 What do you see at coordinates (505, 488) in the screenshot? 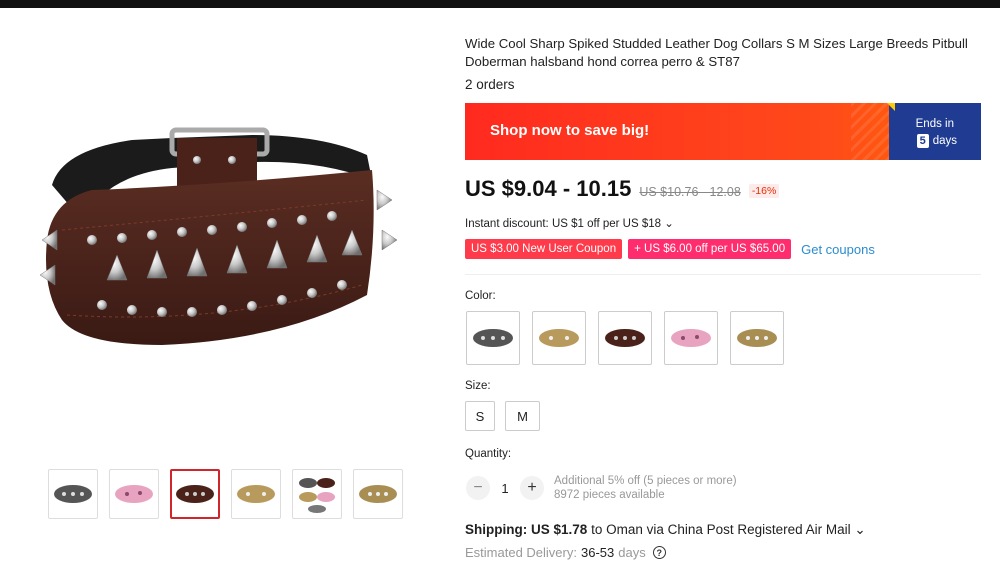
I see `quantity-value: 1` at bounding box center [505, 488].